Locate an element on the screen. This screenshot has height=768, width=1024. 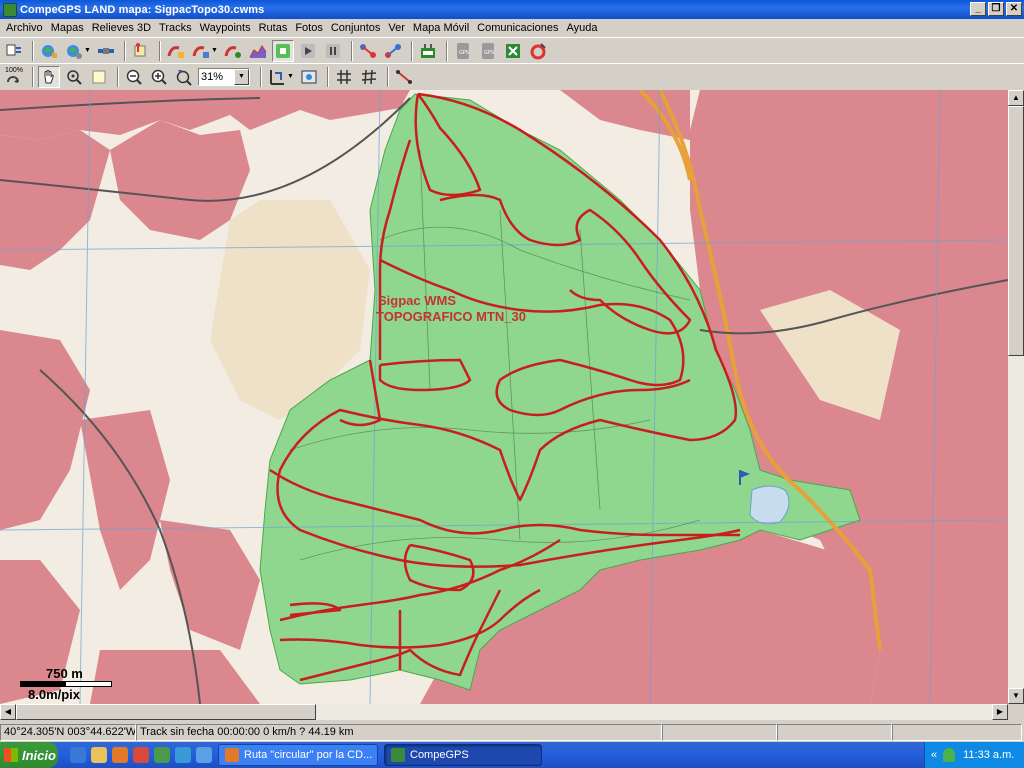
gps-send-icon: GPS is located at coordinates (488, 51).